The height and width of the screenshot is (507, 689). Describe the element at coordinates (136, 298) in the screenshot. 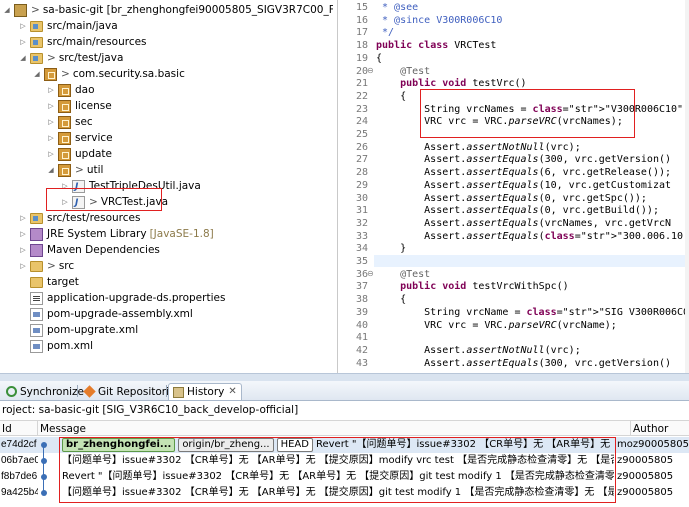

I see `tree-item-label: application-upgrade-ds.properties` at that location.